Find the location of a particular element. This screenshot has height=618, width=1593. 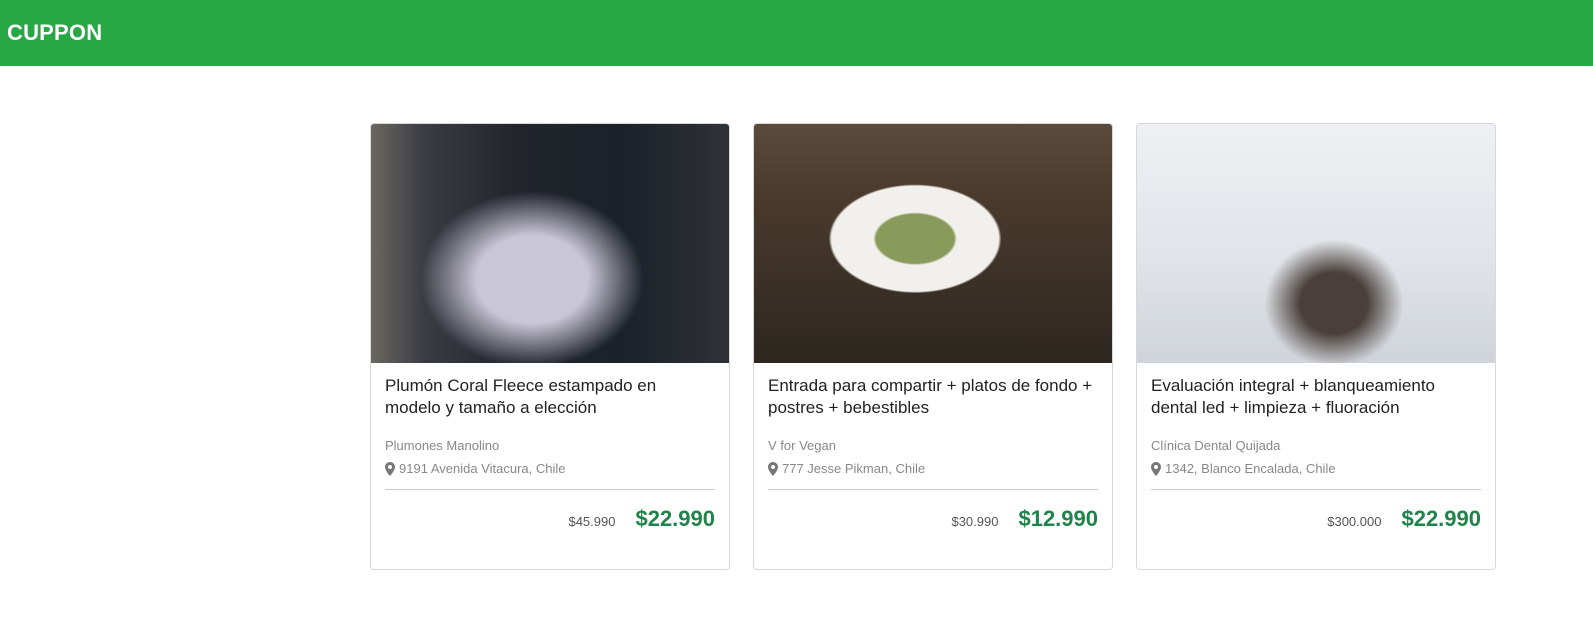

original-price: $45.990 is located at coordinates (592, 521).